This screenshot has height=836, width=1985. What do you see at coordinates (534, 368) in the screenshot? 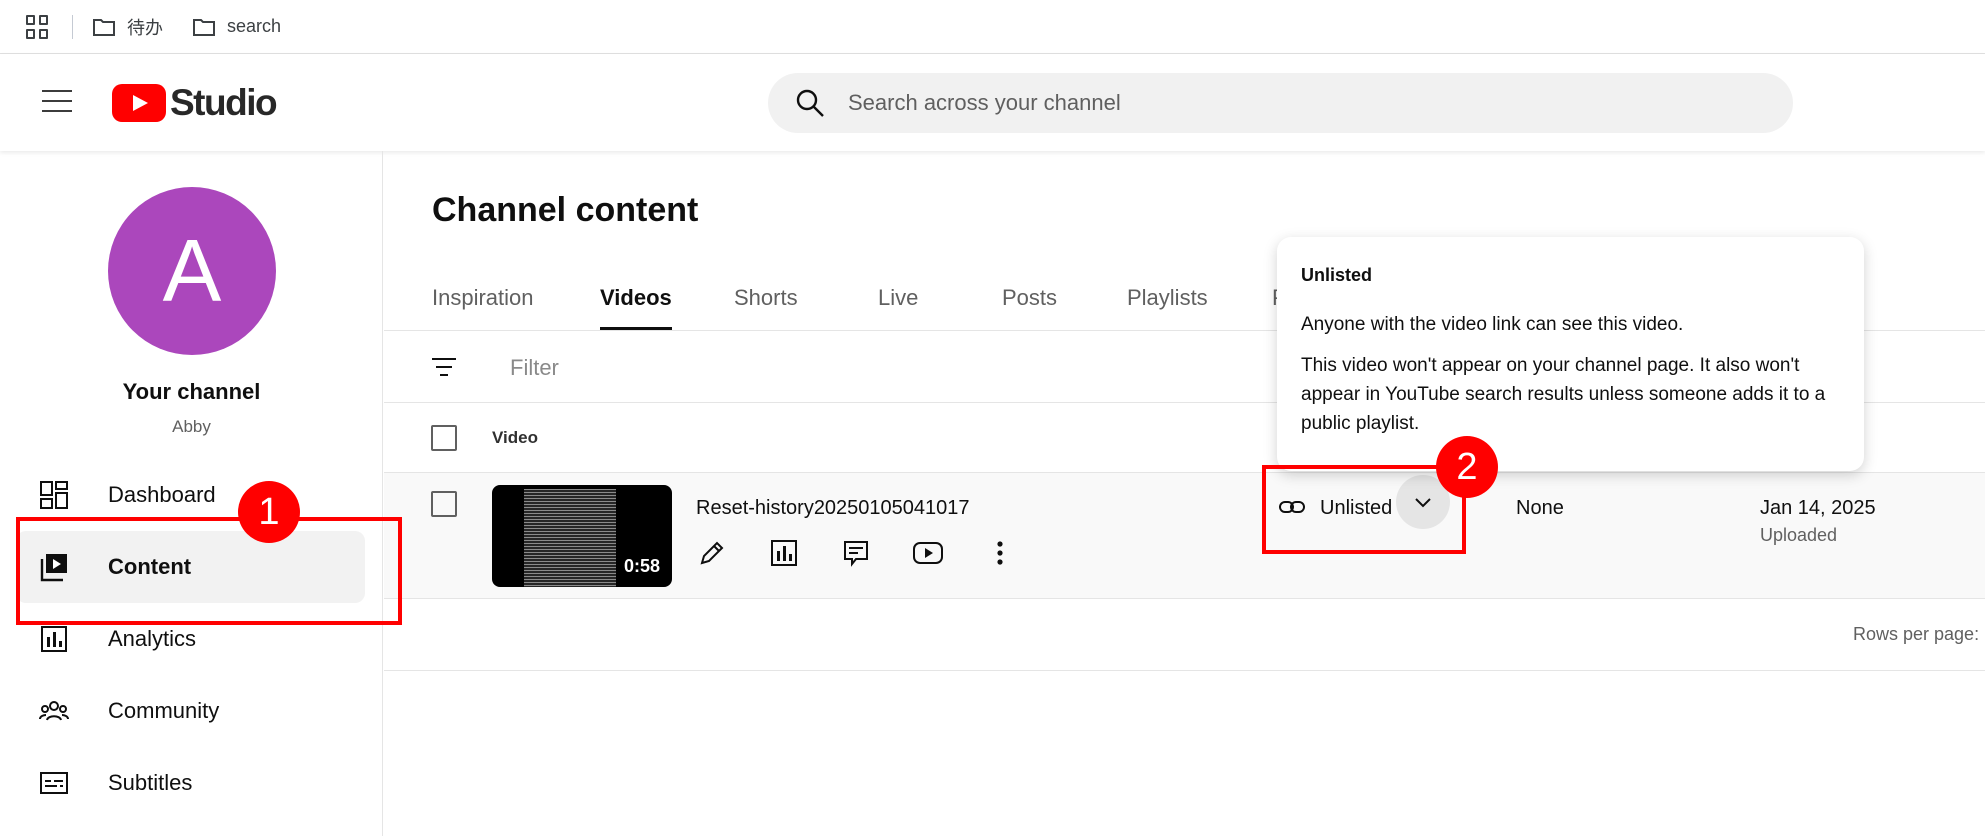
I see `filter-input: Filter` at bounding box center [534, 368].